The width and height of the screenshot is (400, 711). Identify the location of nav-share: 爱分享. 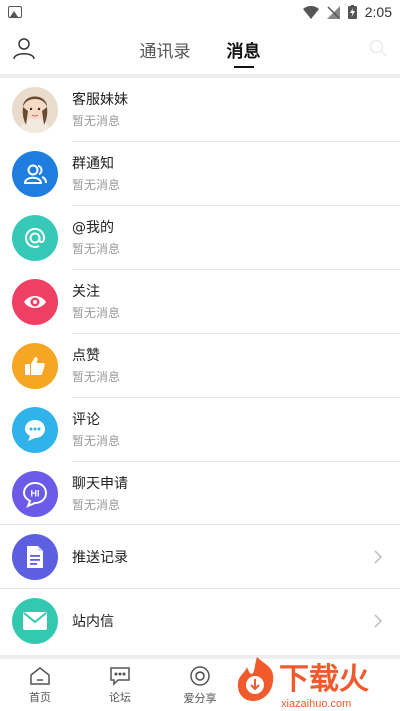
(200, 685).